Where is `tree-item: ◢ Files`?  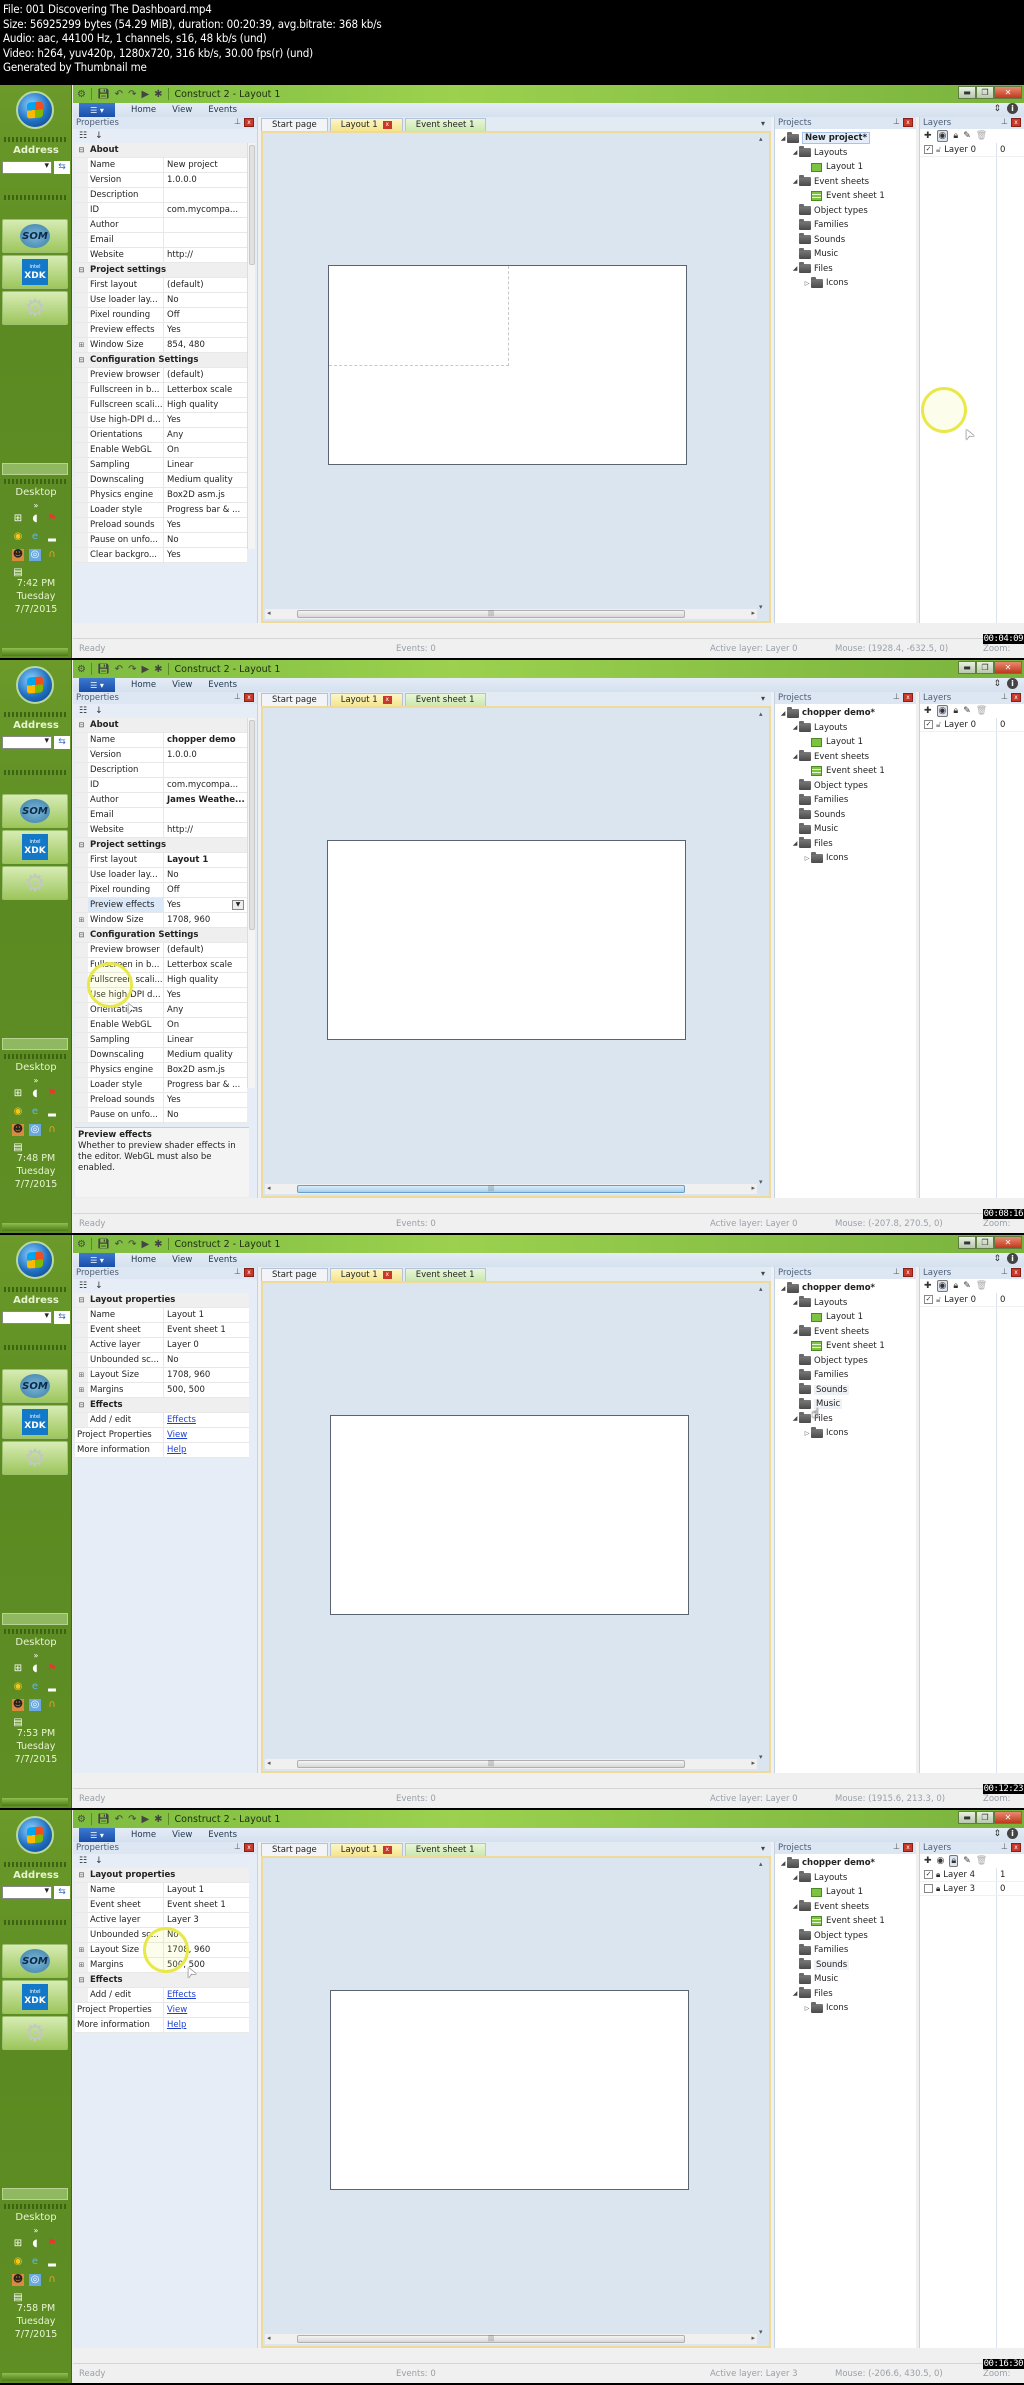 tree-item: ◢ Files is located at coordinates (845, 1994).